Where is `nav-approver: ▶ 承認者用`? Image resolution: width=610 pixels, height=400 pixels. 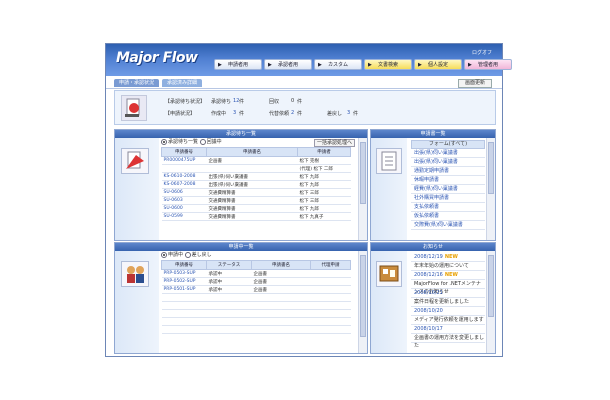 nav-approver: ▶ 承認者用 is located at coordinates (288, 64).